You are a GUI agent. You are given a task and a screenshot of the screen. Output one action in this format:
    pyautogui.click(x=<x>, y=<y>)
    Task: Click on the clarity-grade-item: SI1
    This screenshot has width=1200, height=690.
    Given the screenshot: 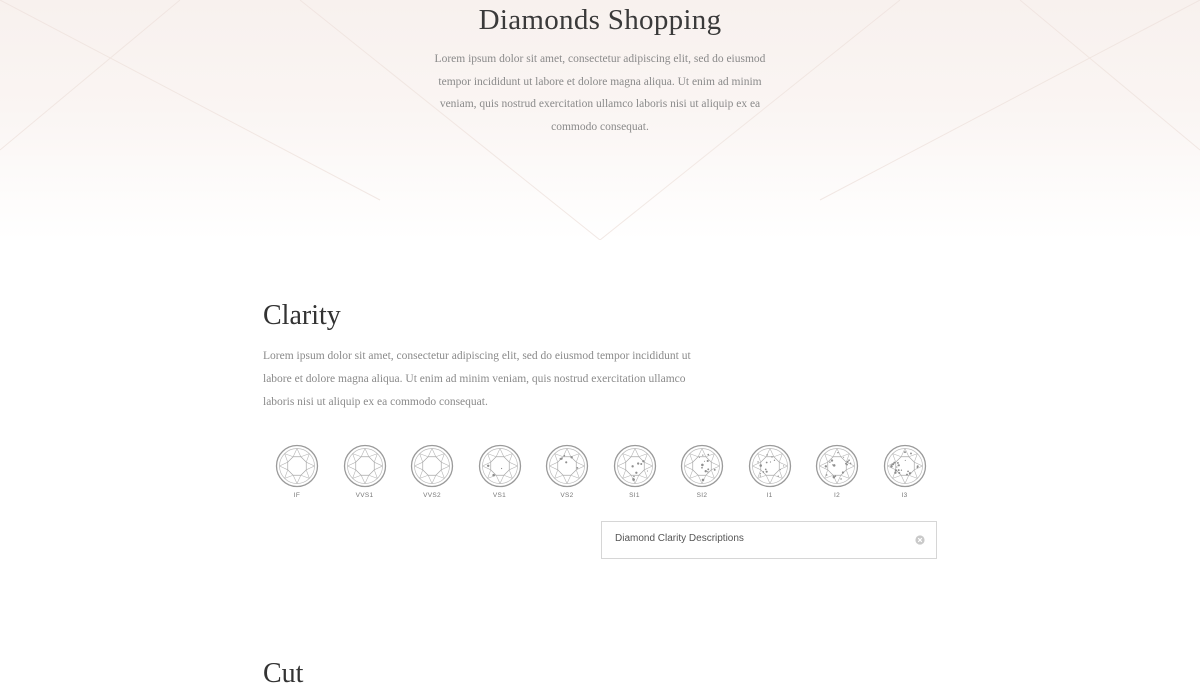 What is the action you would take?
    pyautogui.click(x=635, y=471)
    